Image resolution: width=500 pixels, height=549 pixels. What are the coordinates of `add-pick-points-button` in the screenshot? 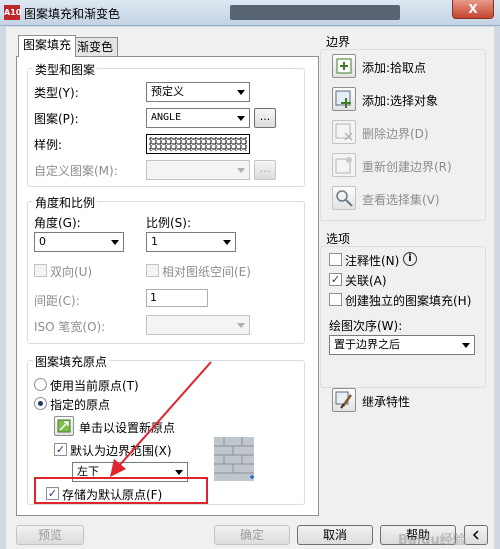 It's located at (344, 66).